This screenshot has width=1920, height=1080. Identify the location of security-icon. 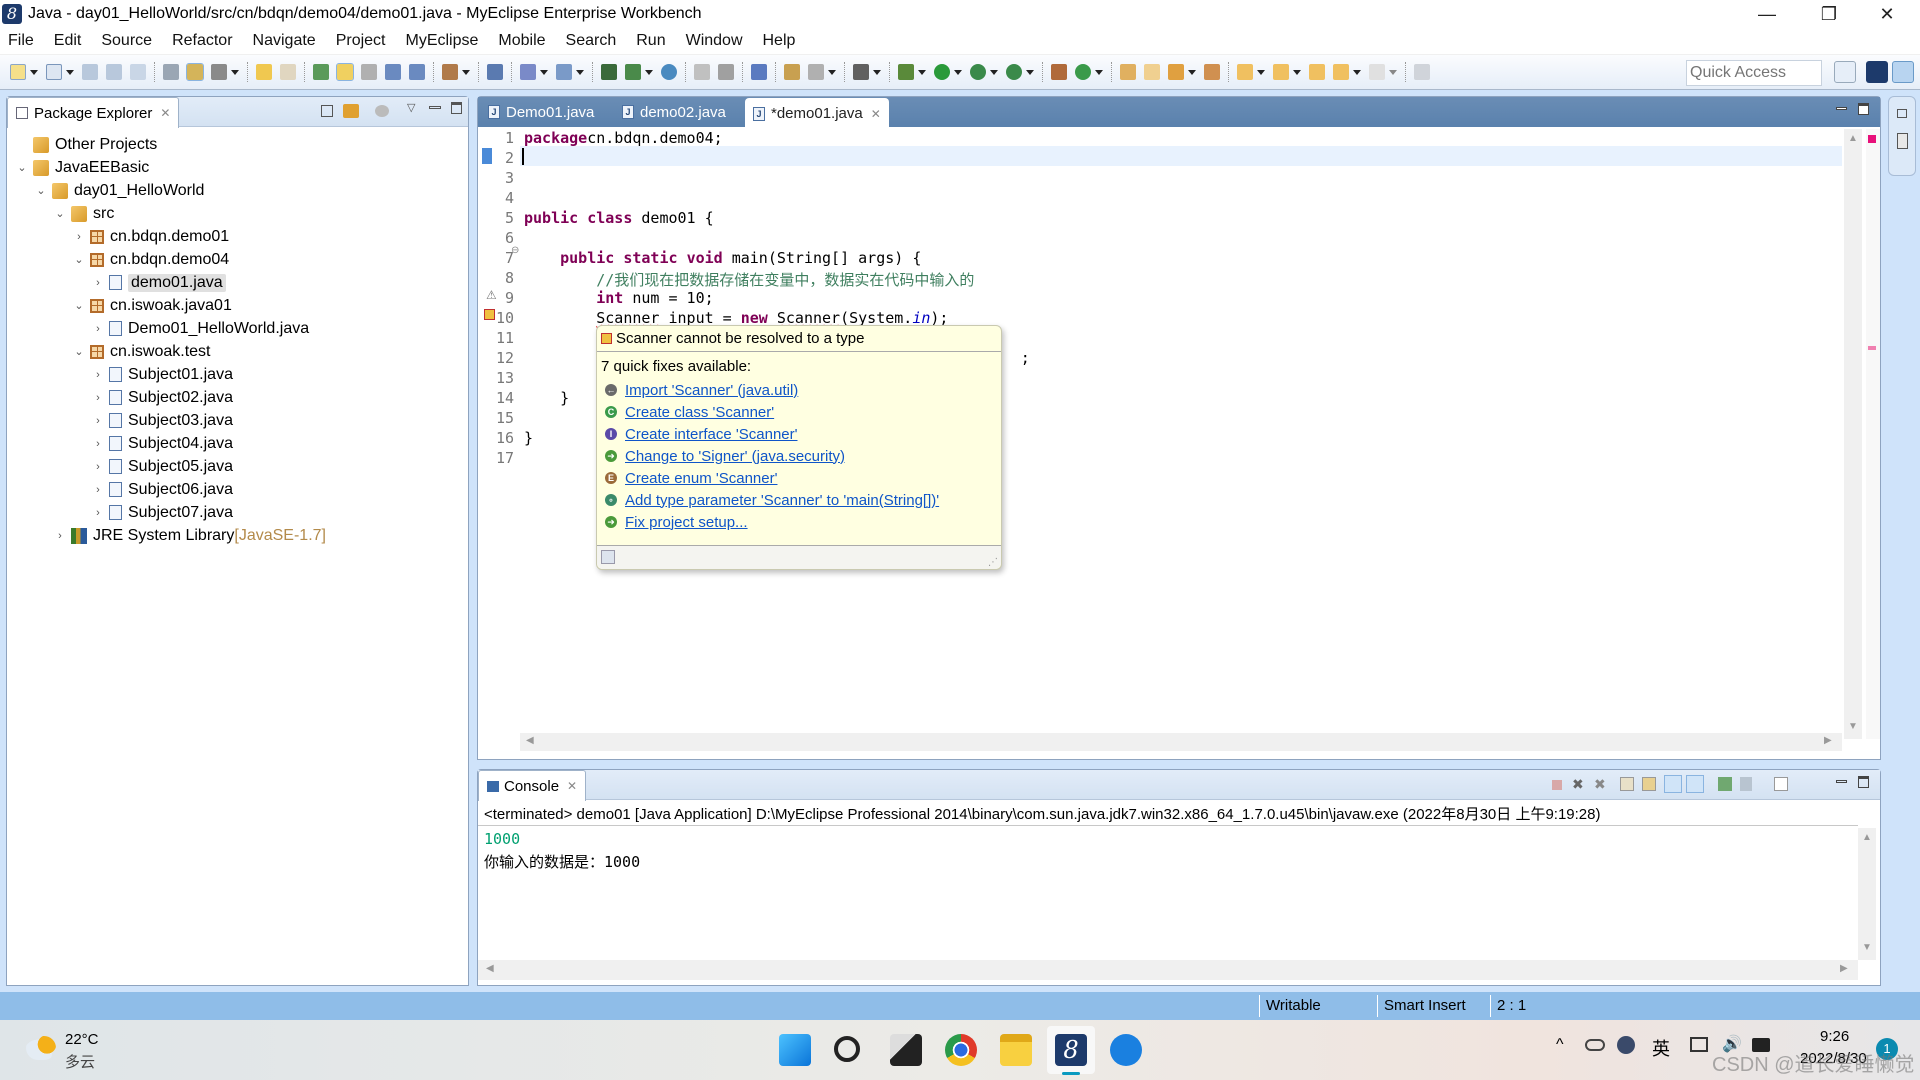
(1626, 1045).